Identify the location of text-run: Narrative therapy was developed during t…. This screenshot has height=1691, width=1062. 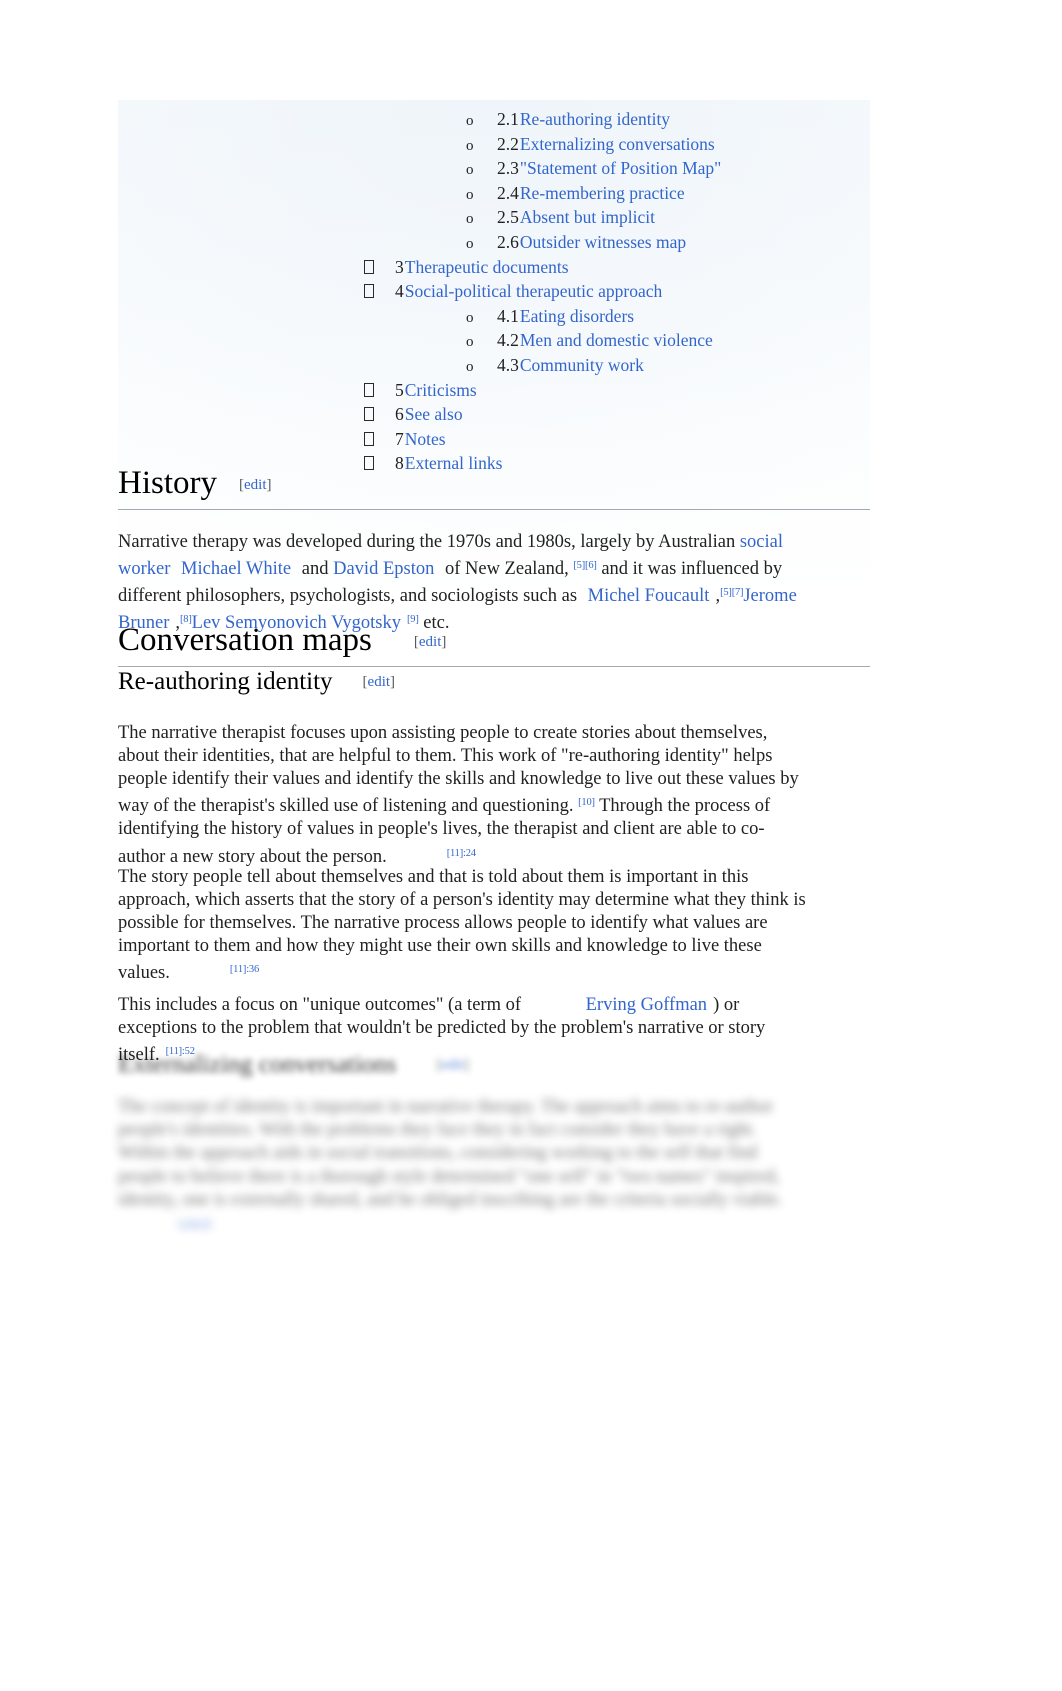
(429, 541).